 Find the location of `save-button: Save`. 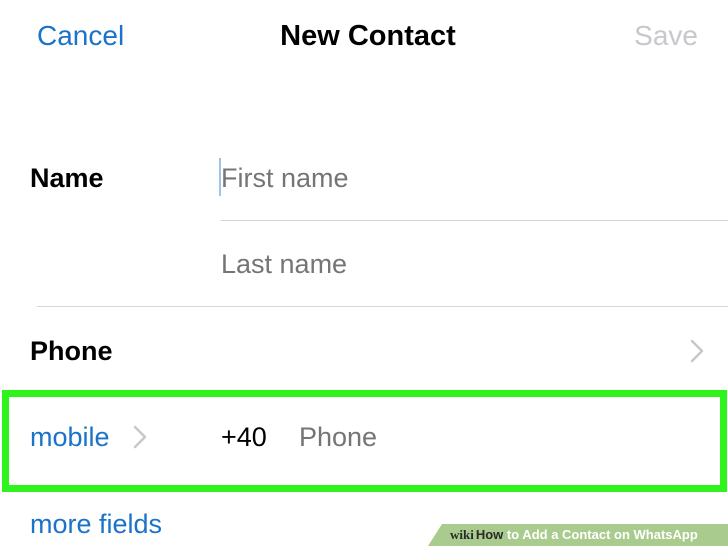

save-button: Save is located at coordinates (666, 36).